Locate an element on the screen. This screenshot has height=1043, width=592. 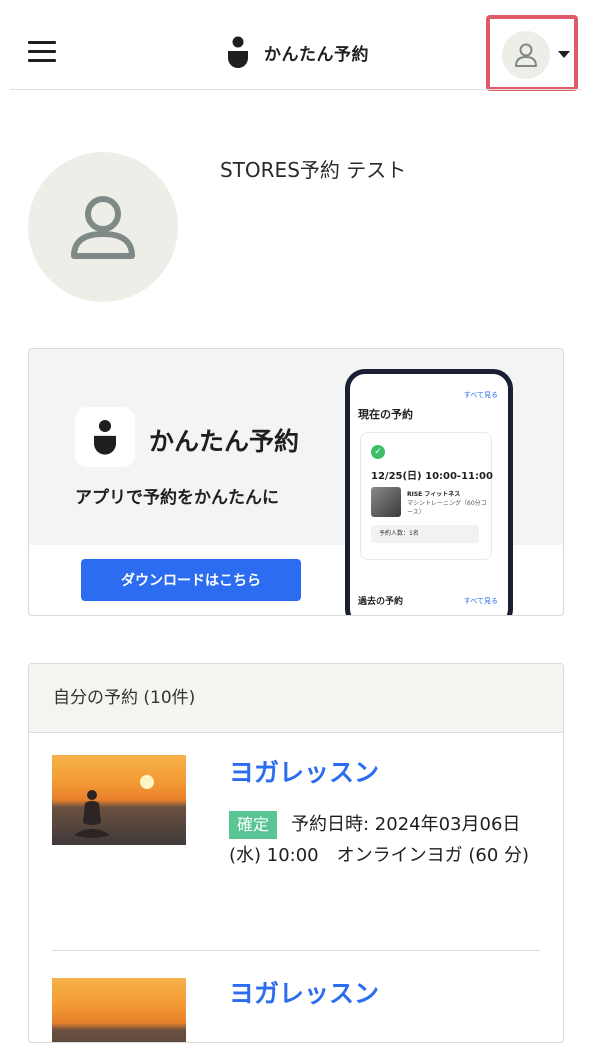
app-logo: かんたん予約 is located at coordinates (298, 52).